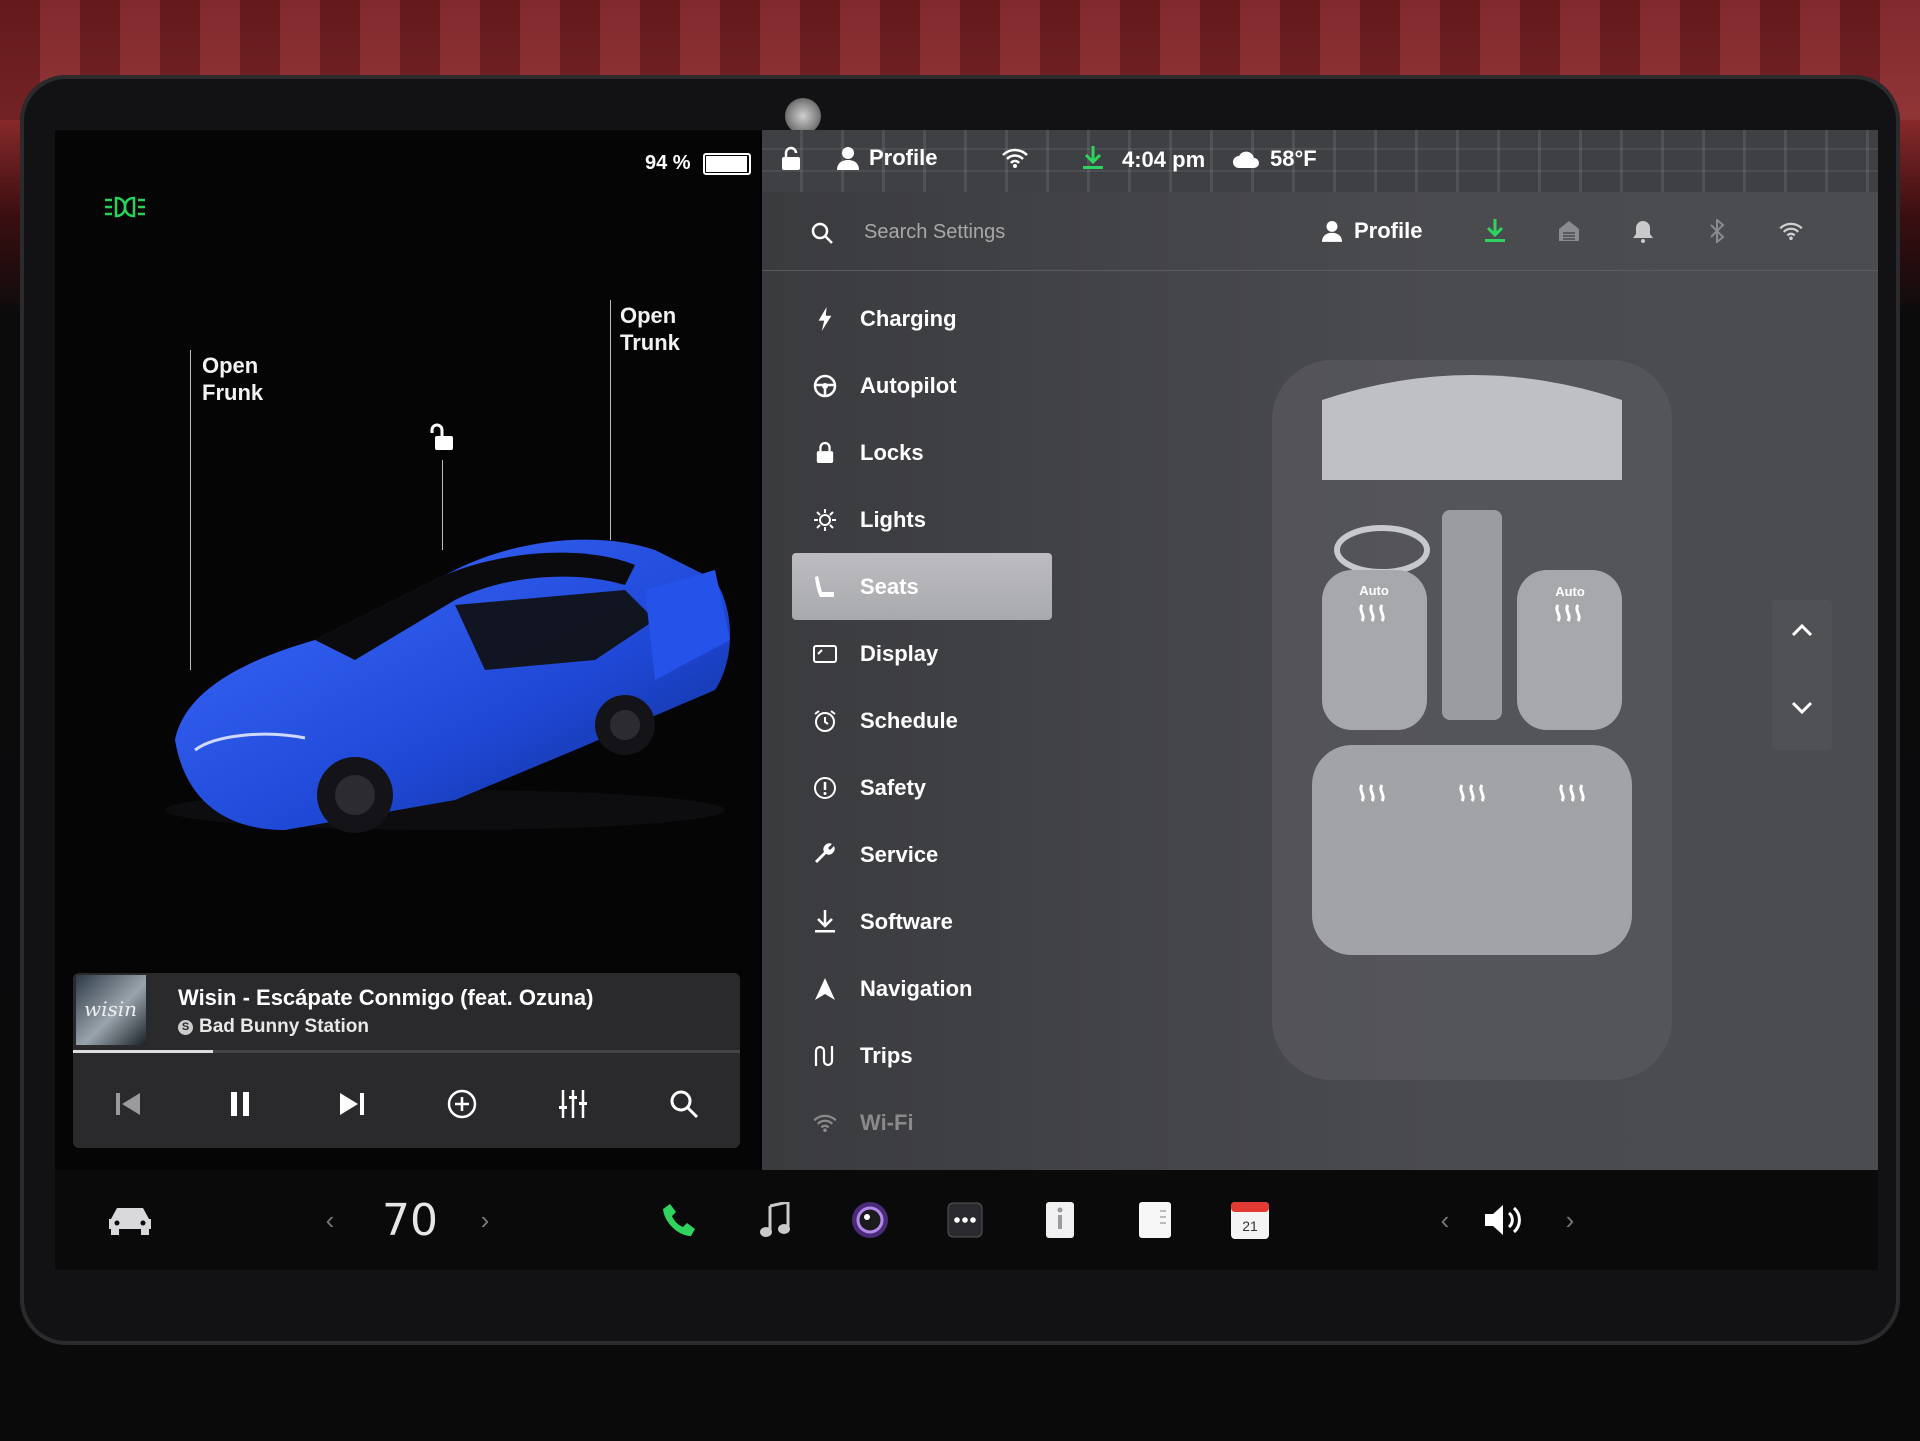 The width and height of the screenshot is (1920, 1441). Describe the element at coordinates (185, 1027) in the screenshot. I see `station-icon: S` at that location.